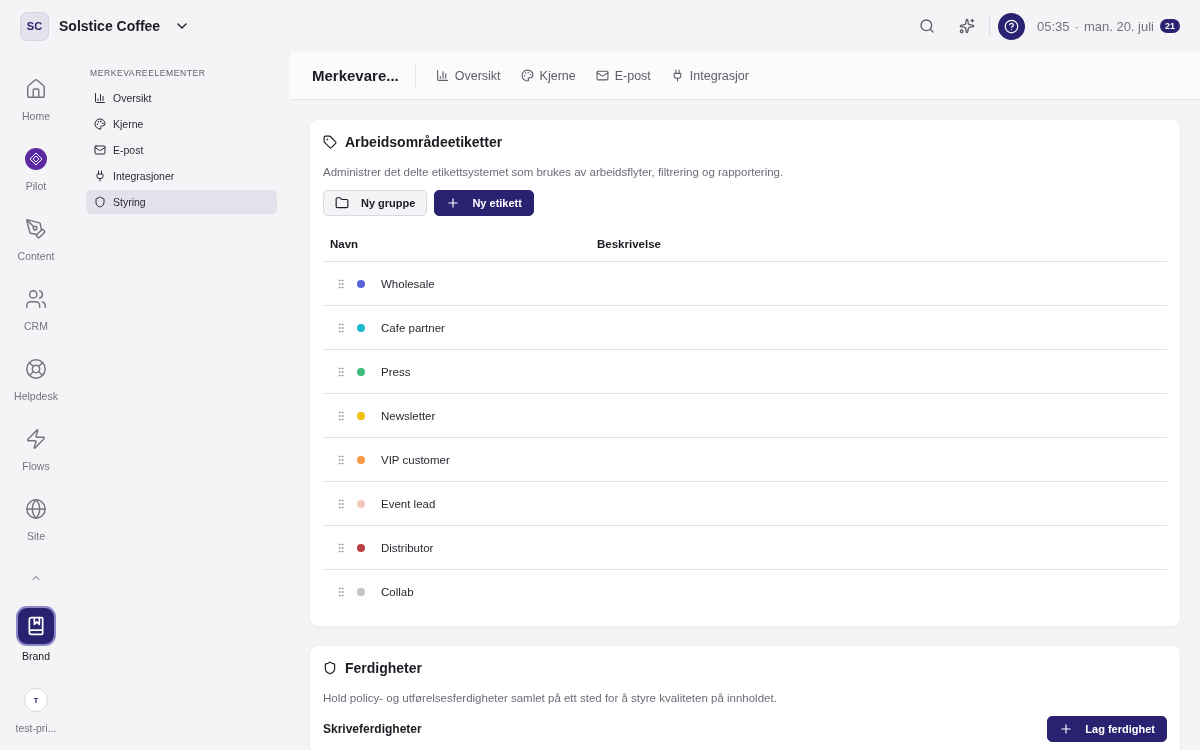 This screenshot has width=1200, height=750. Describe the element at coordinates (408, 415) in the screenshot. I see `label-name: Newsletter` at that location.